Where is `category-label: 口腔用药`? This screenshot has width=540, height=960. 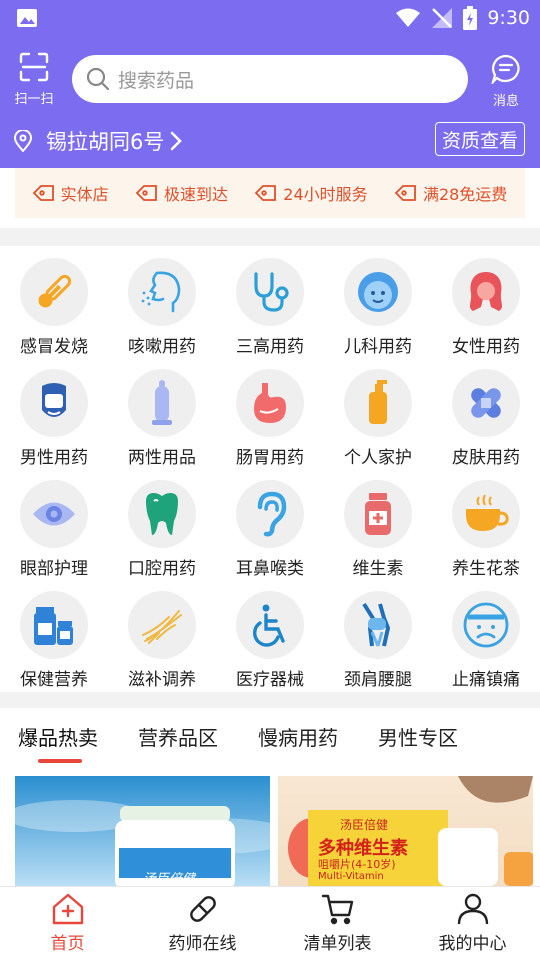 category-label: 口腔用药 is located at coordinates (162, 569).